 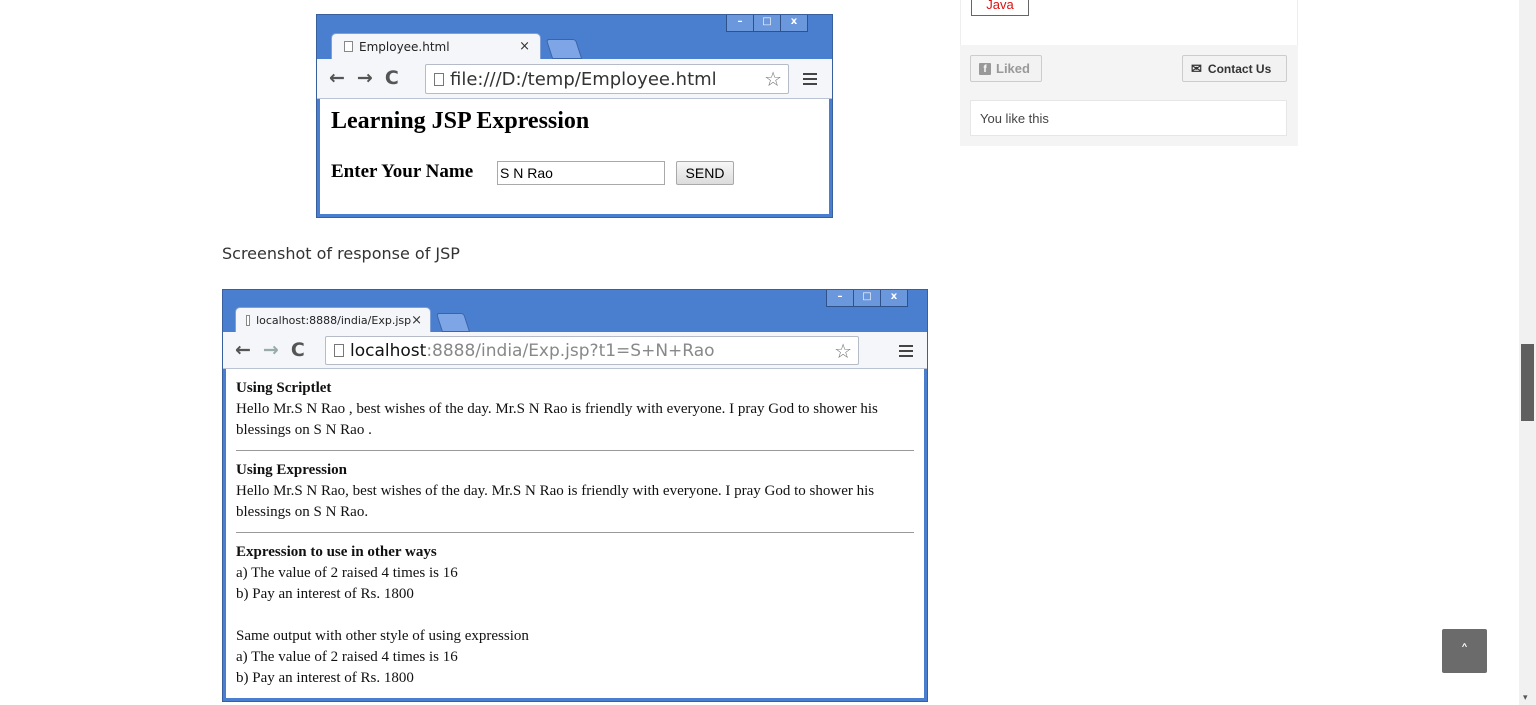 What do you see at coordinates (284, 388) in the screenshot?
I see `scriptlet-heading: Using Scriptlet` at bounding box center [284, 388].